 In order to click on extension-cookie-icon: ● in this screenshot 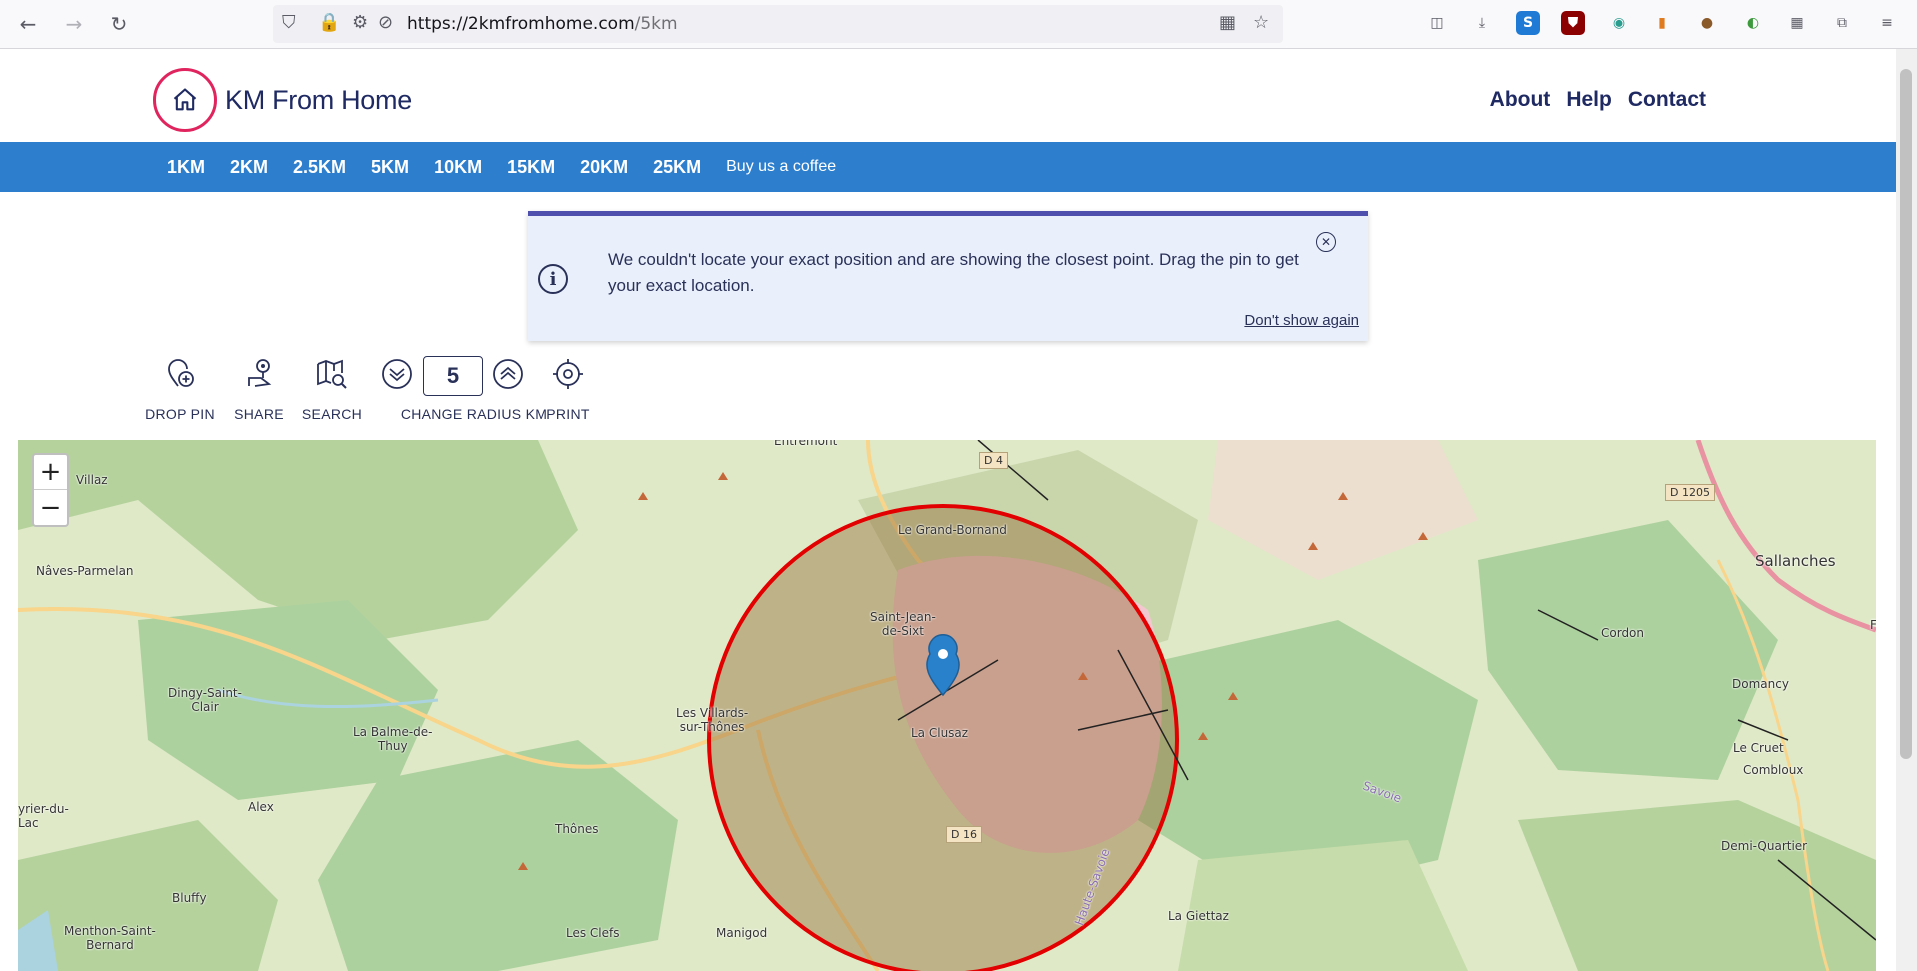, I will do `click(1707, 23)`.